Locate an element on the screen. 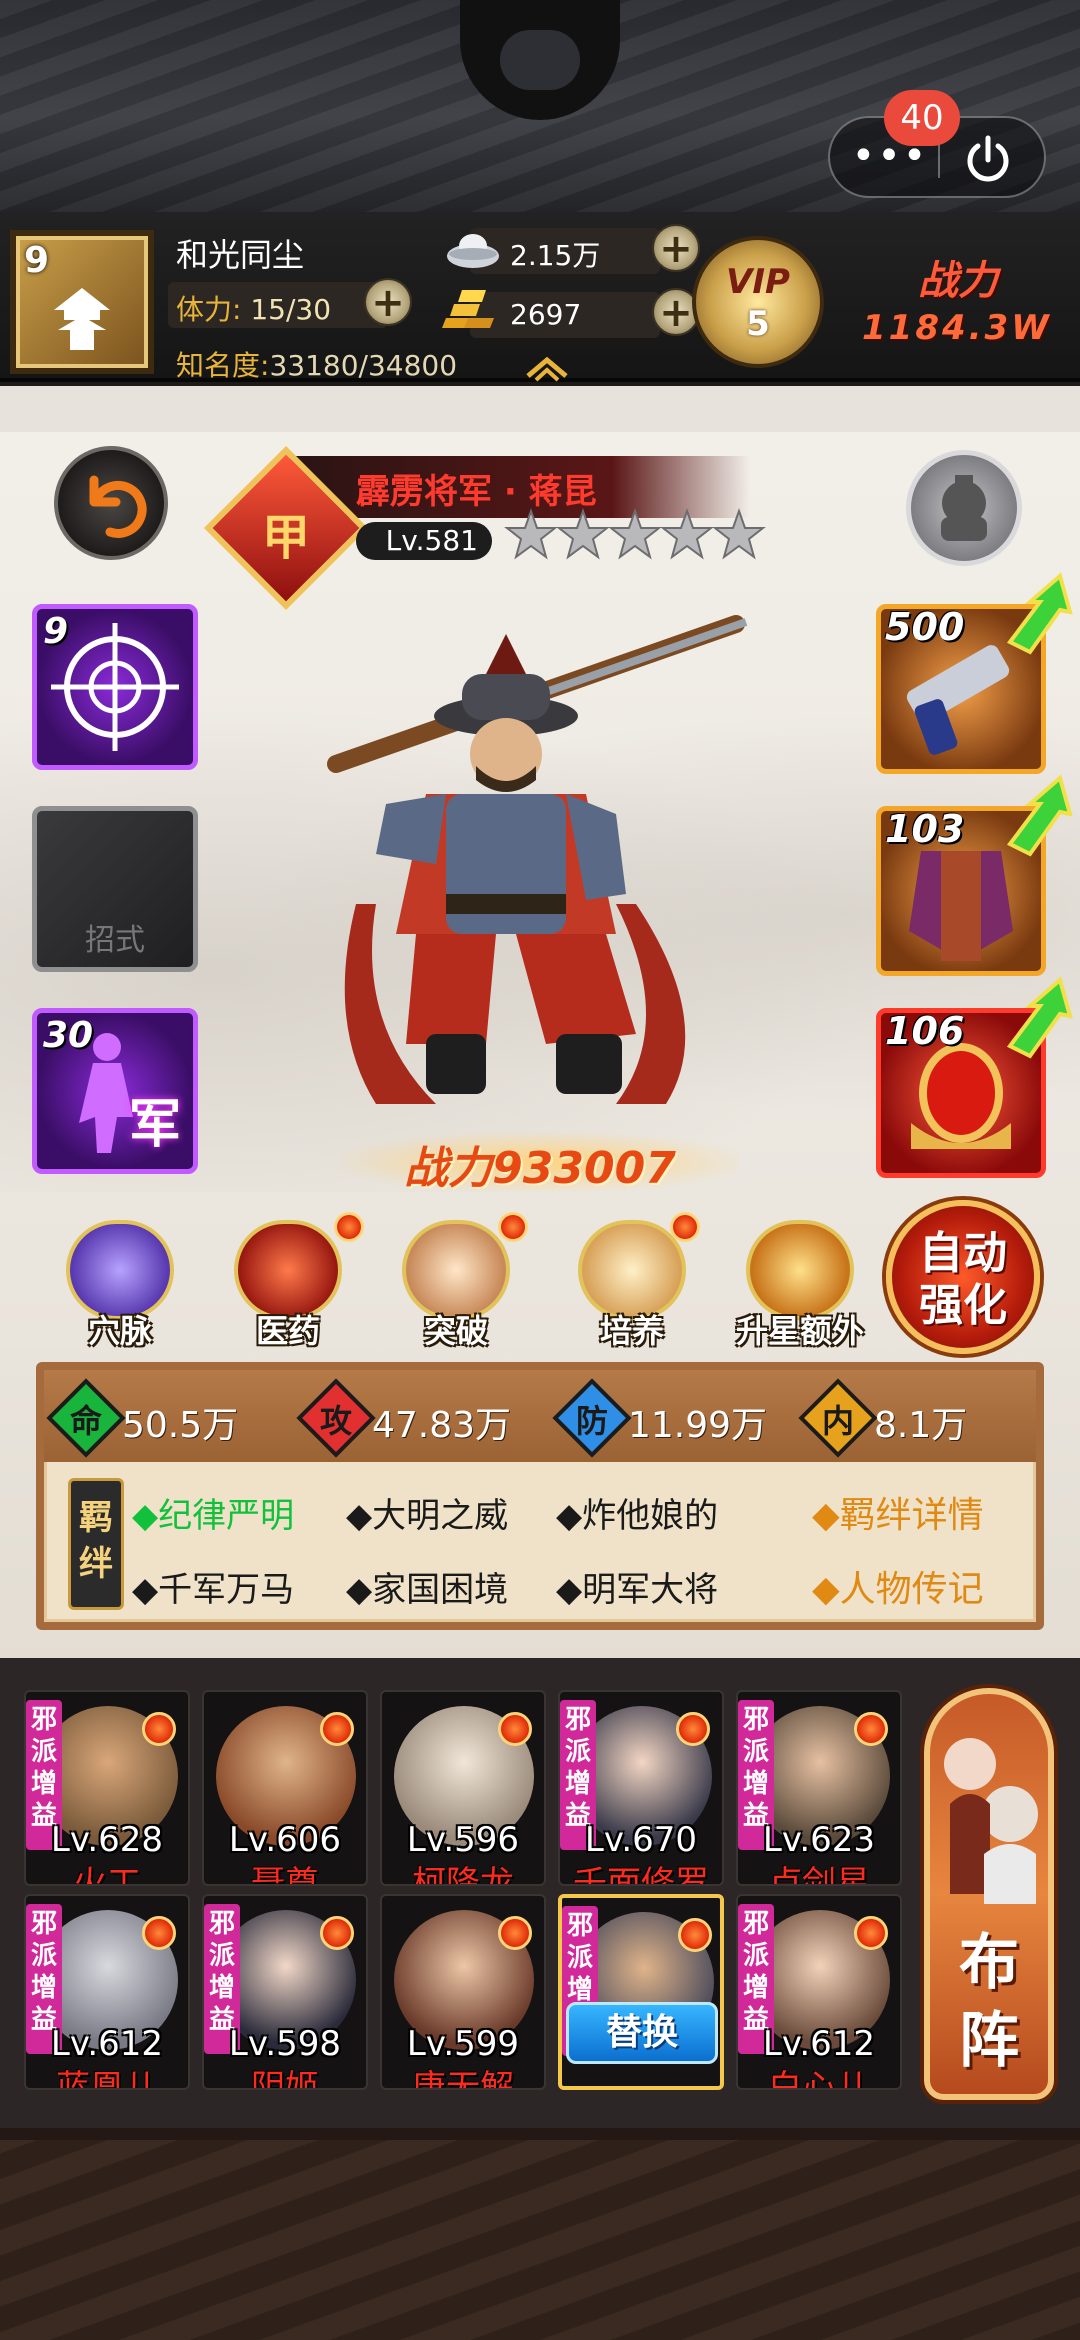 The height and width of the screenshot is (2340, 1080). stamina-value: 15/30 is located at coordinates (291, 309).